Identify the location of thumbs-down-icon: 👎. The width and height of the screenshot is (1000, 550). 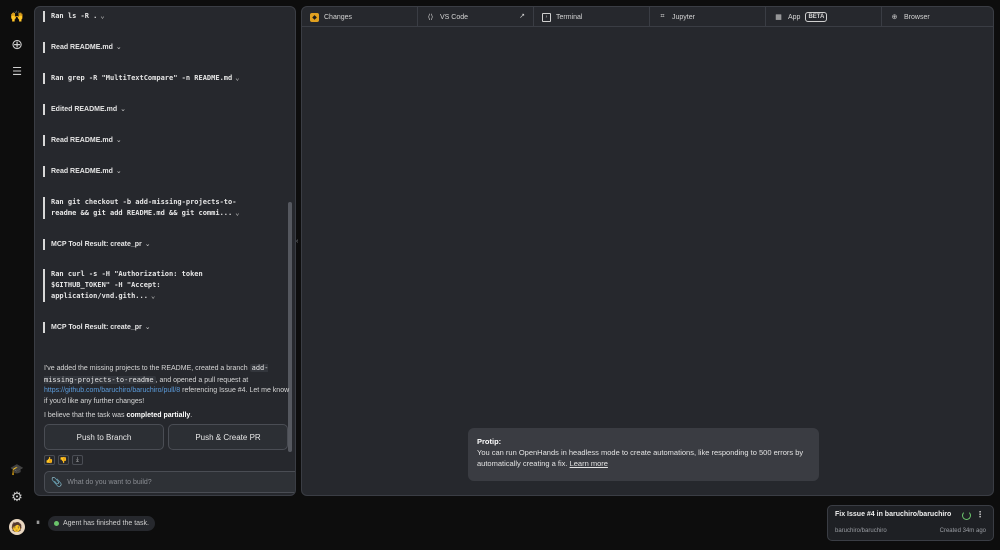
(63, 460).